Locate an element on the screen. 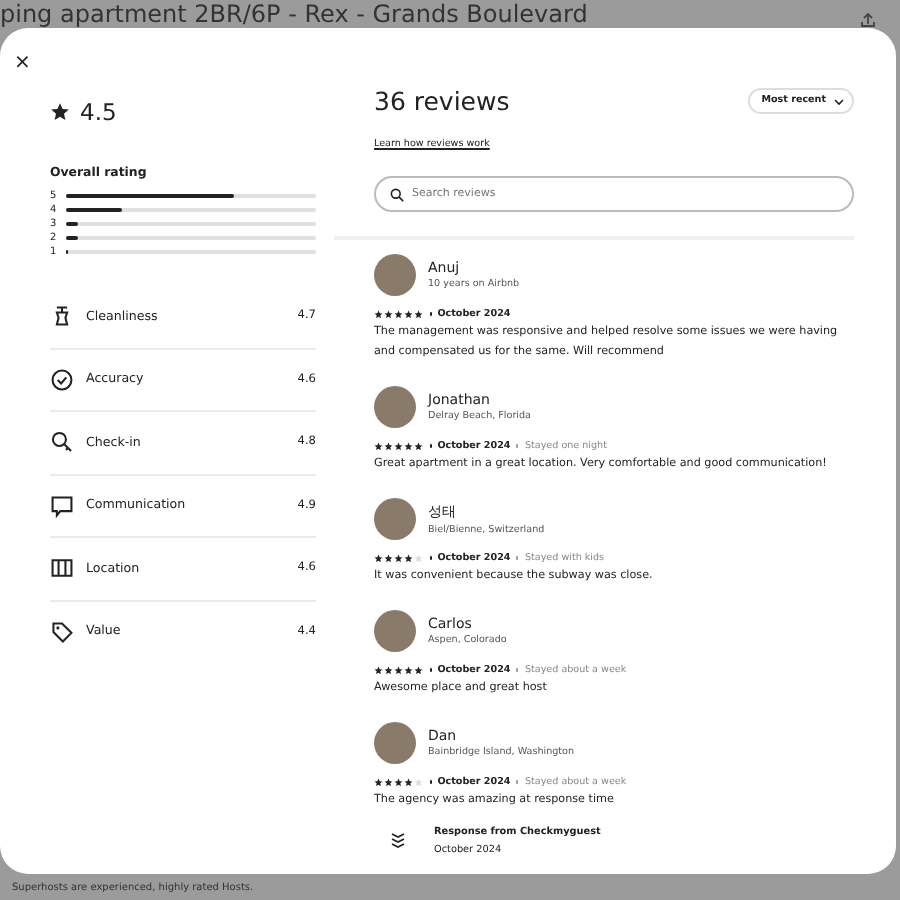 This screenshot has height=900, width=900. overall-rating-score: 4.5 is located at coordinates (98, 112).